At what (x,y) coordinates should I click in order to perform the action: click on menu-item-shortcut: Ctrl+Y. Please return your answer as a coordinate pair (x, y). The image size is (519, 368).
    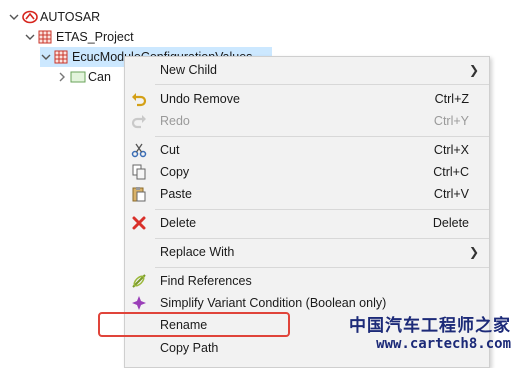
    Looking at the image, I should click on (451, 121).